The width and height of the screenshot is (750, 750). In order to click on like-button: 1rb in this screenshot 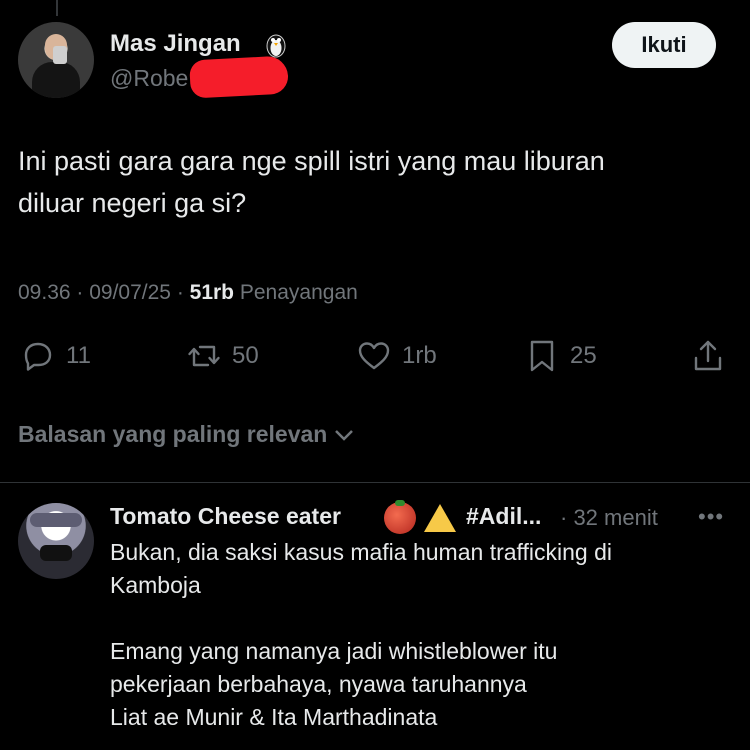, I will do `click(396, 356)`.